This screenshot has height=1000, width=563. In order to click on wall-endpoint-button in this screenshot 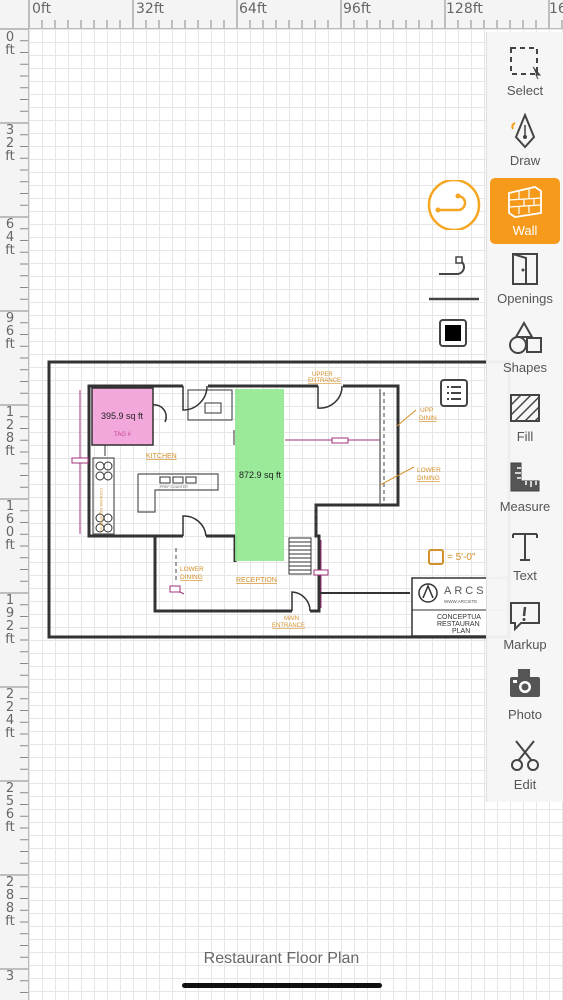, I will do `click(455, 281)`.